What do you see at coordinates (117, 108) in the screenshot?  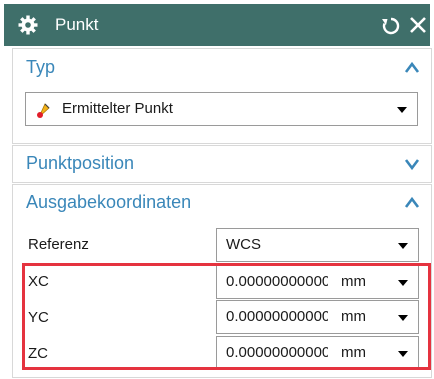 I see `typ-dropdown-value: Ermittelter Punkt` at bounding box center [117, 108].